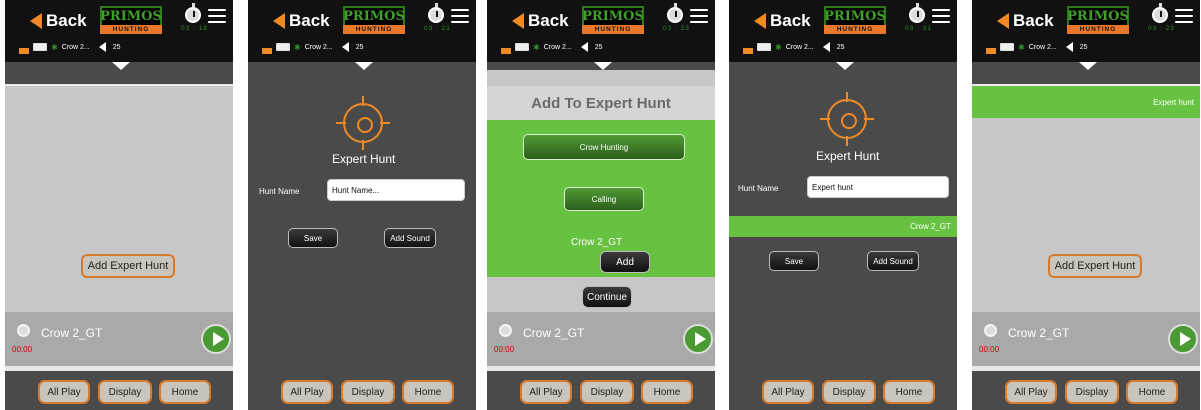  Describe the element at coordinates (676, 28) in the screenshot. I see `timer-readout: 03 : 23` at that location.